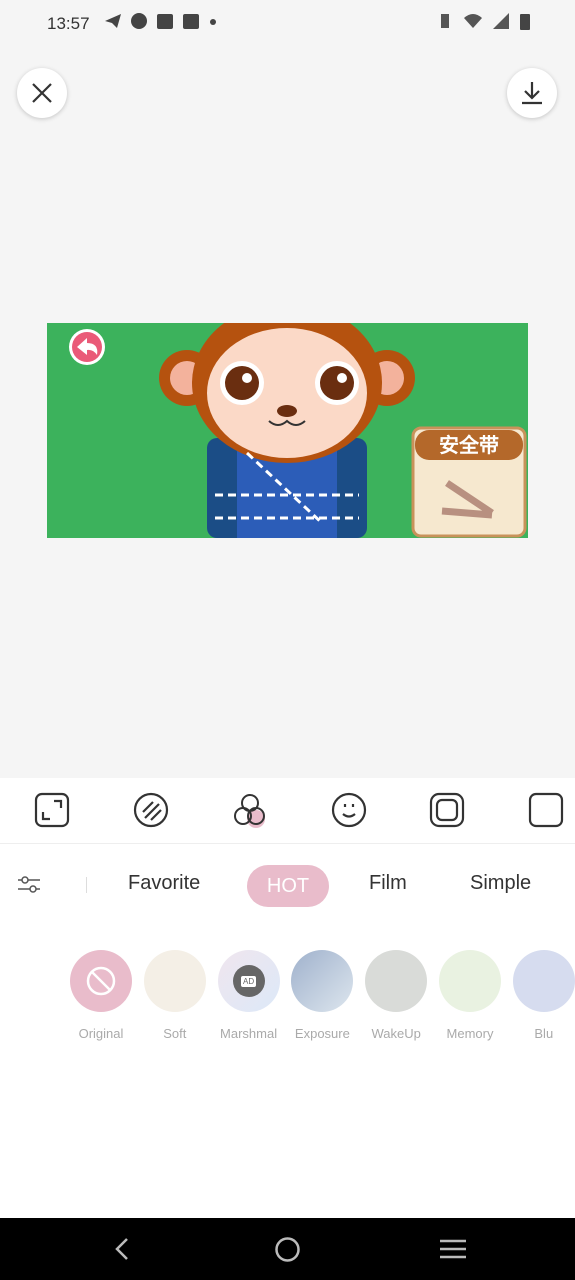 The image size is (575, 1280). What do you see at coordinates (139, 21) in the screenshot?
I see `speed-icon` at bounding box center [139, 21].